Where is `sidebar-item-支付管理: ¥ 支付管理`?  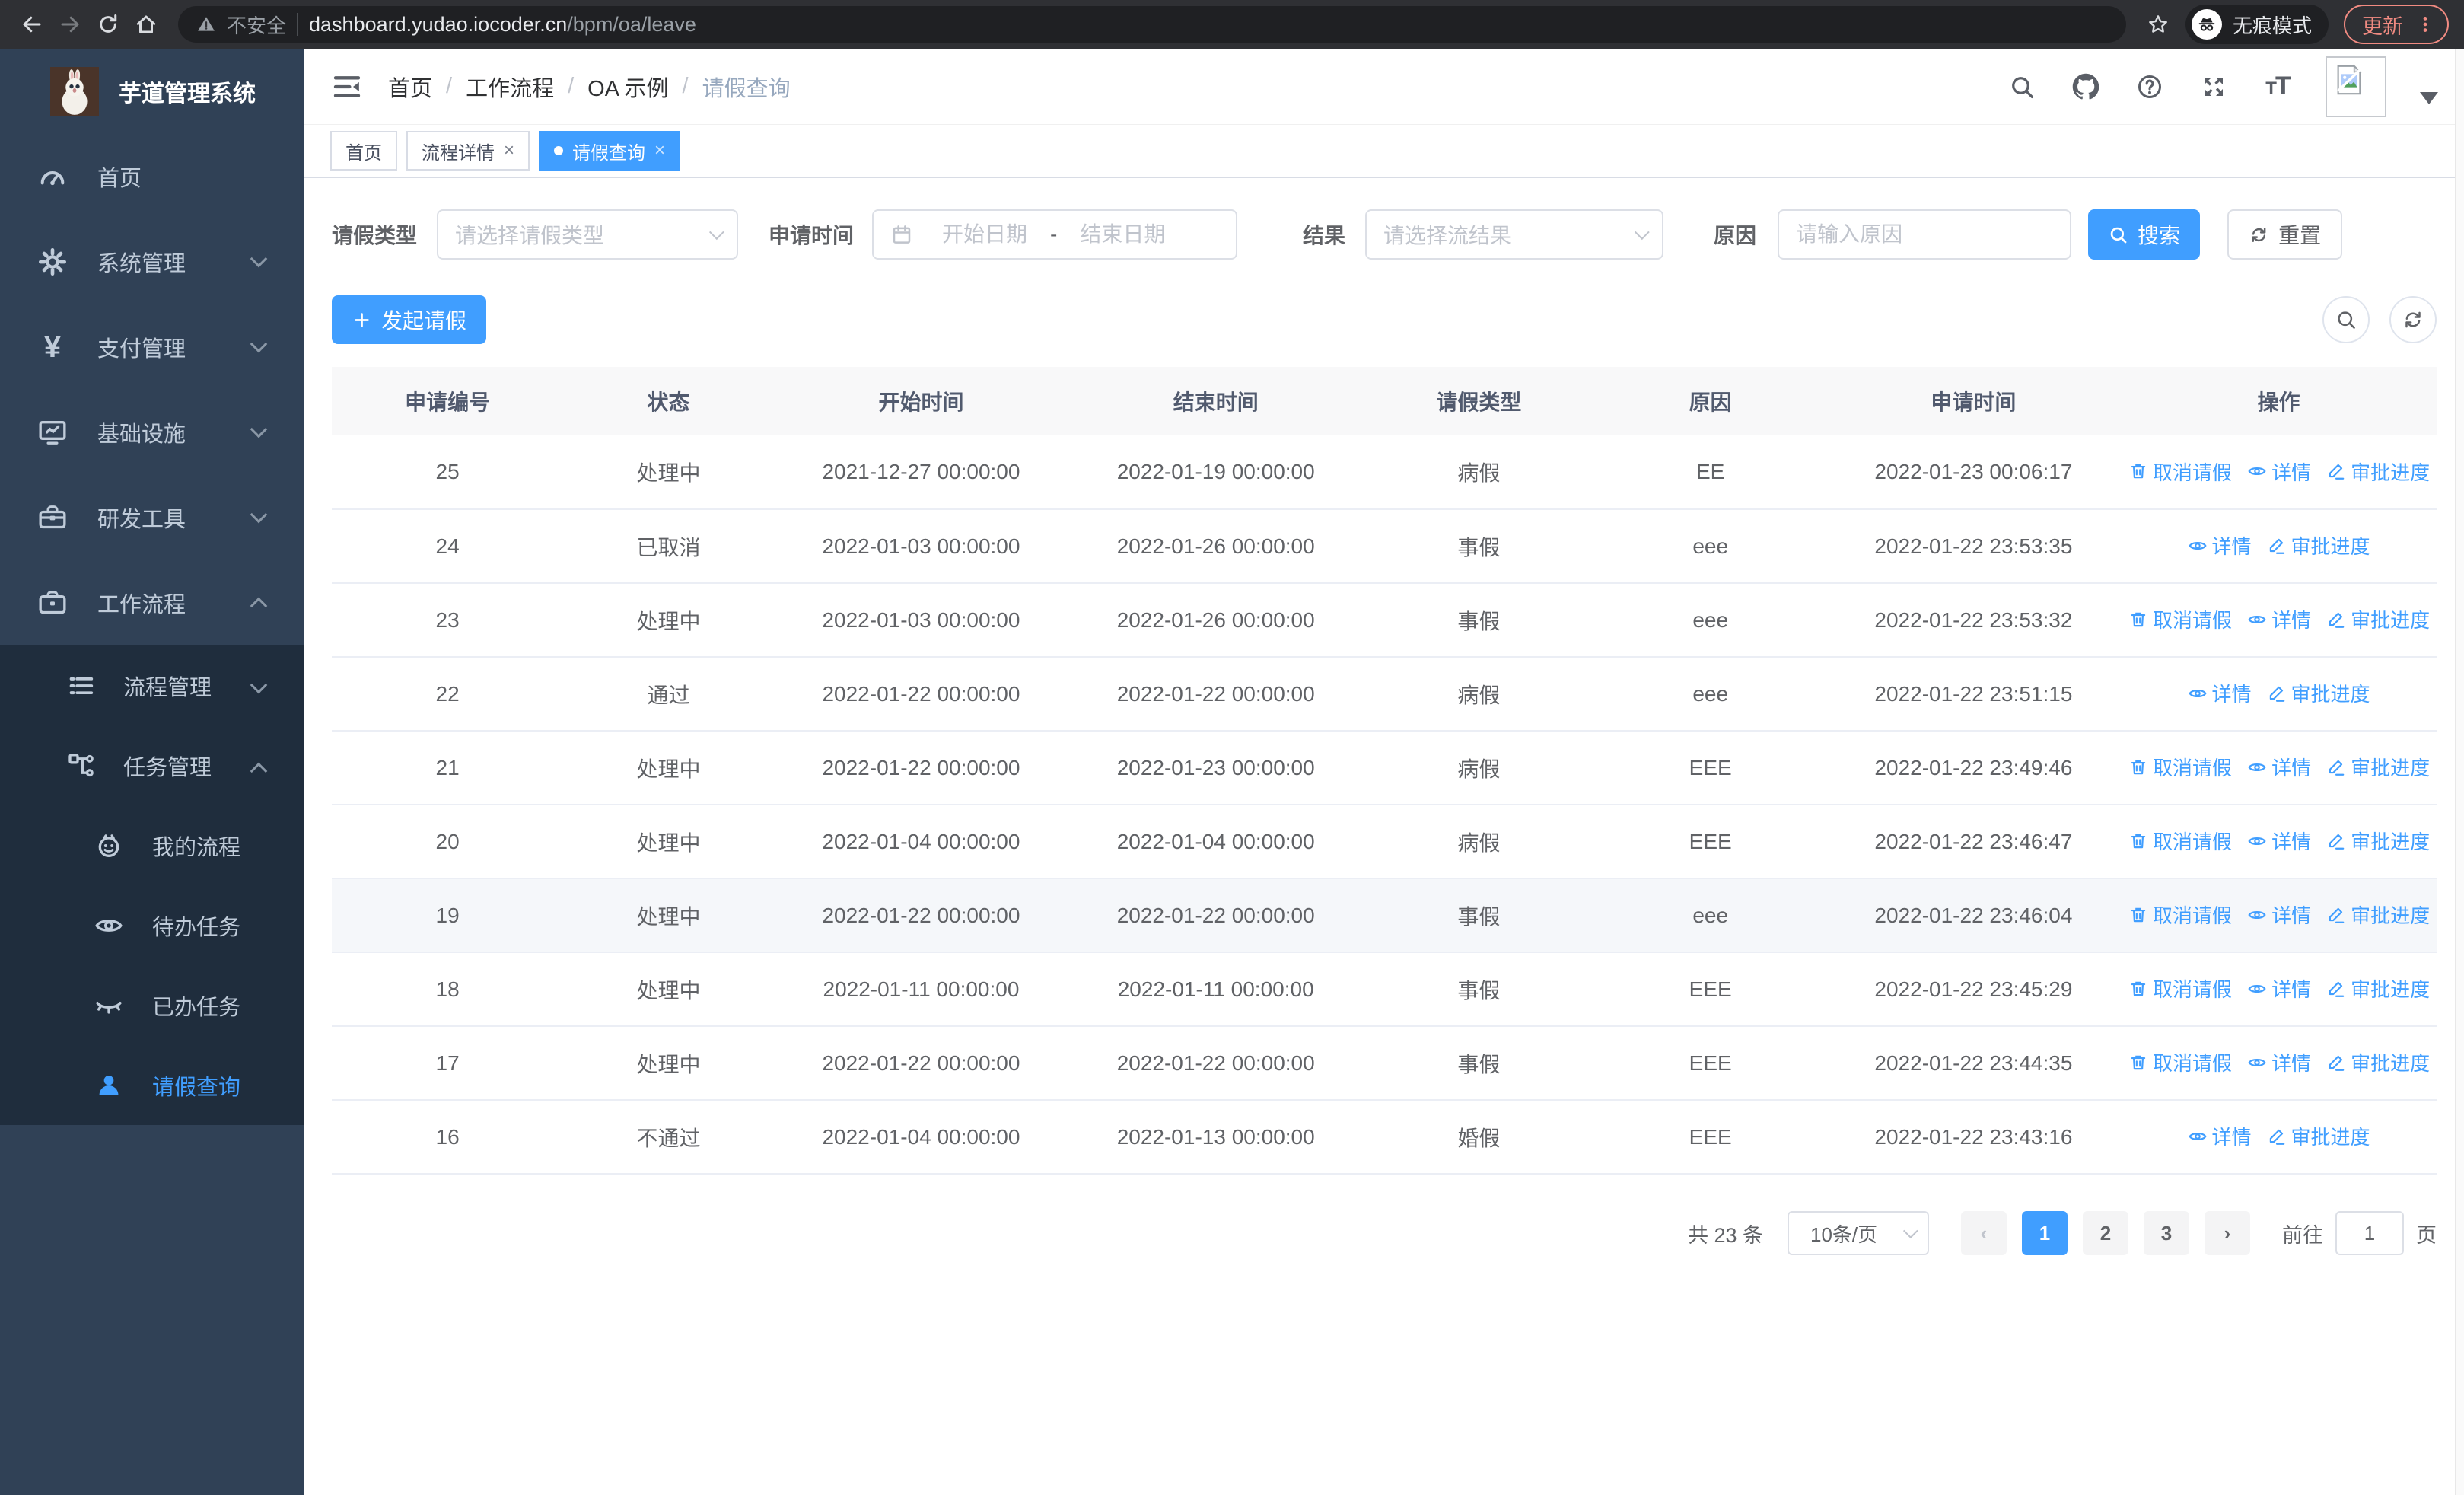 sidebar-item-支付管理: ¥ 支付管理 is located at coordinates (152, 347).